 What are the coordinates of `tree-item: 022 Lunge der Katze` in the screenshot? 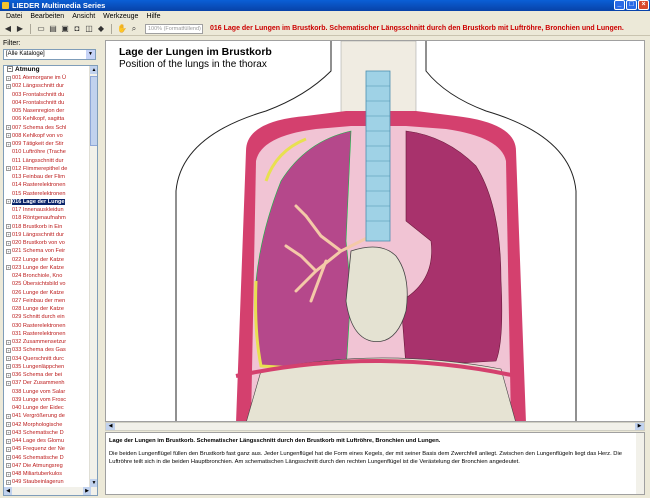 It's located at (47, 260).